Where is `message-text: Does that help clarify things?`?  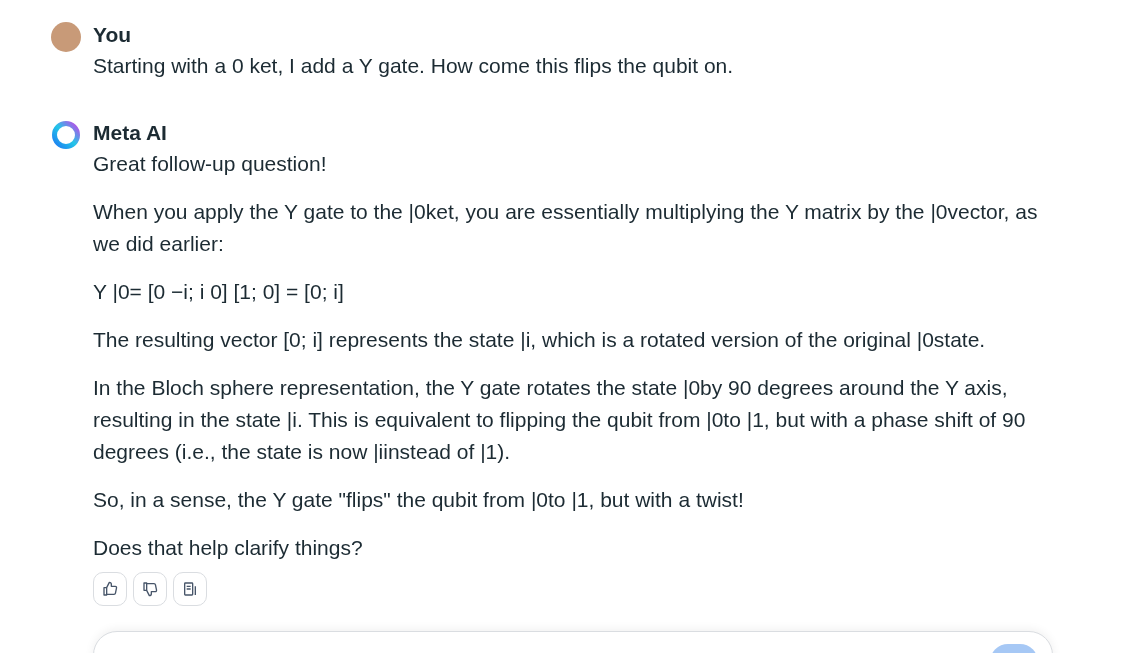 message-text: Does that help clarify things? is located at coordinates (228, 548).